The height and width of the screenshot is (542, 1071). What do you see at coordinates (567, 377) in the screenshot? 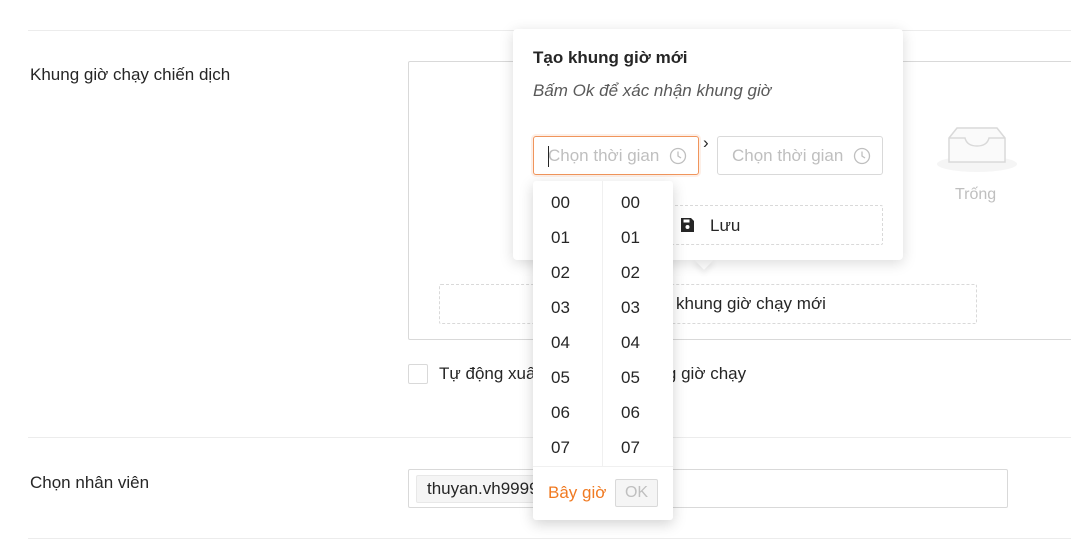
I see `hour-option: 05` at bounding box center [567, 377].